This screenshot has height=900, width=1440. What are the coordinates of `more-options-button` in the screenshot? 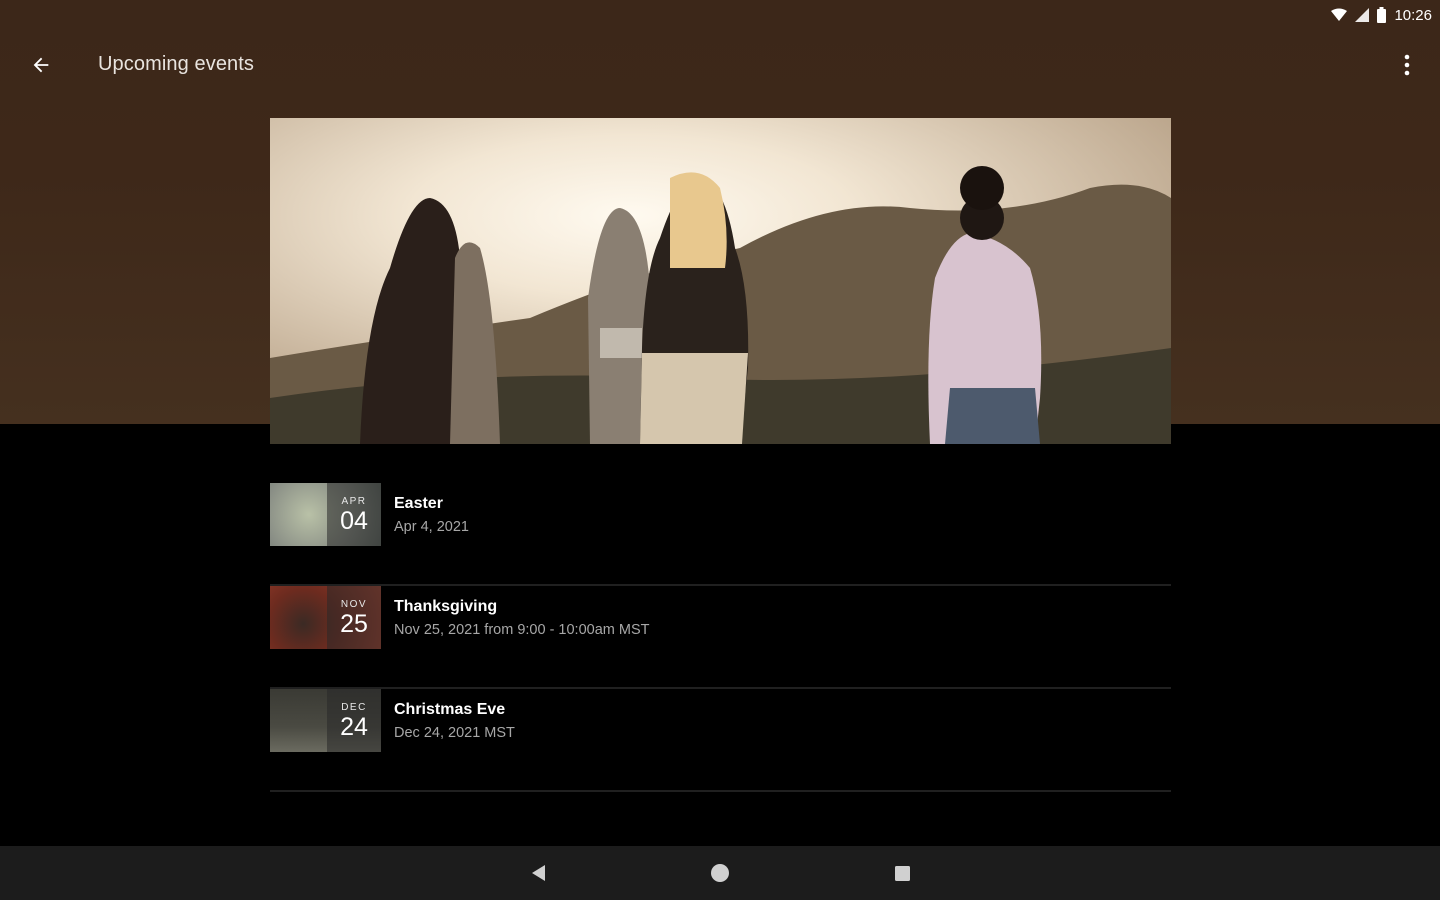 It's located at (1407, 65).